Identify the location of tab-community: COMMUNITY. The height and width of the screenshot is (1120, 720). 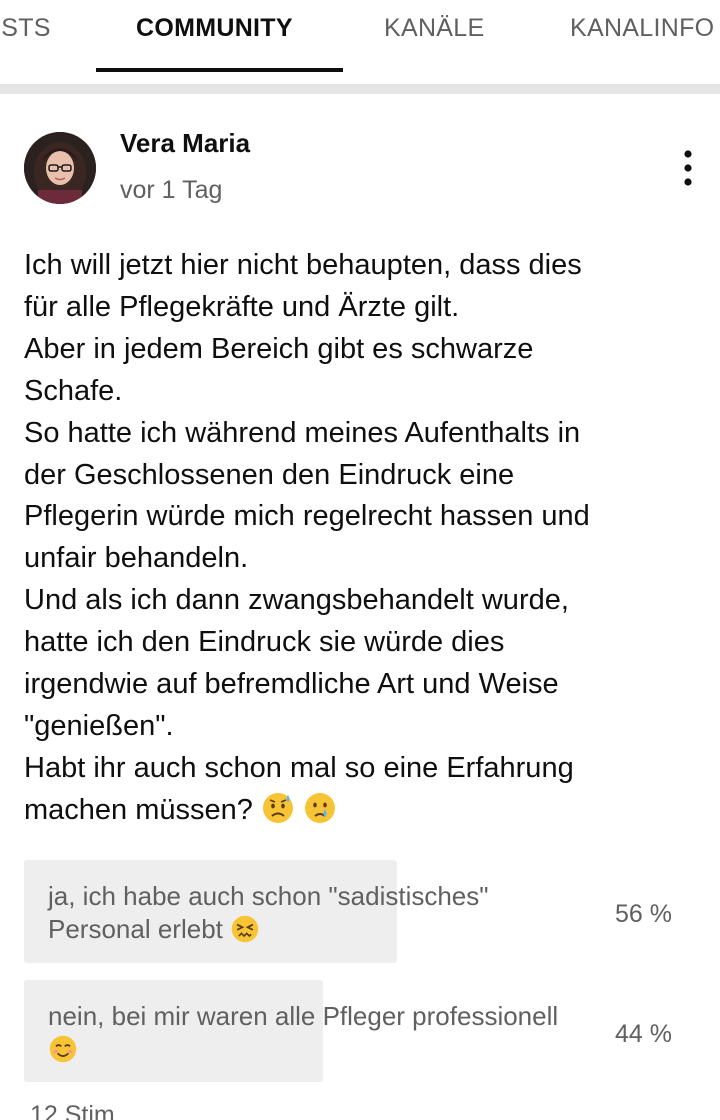
(214, 28).